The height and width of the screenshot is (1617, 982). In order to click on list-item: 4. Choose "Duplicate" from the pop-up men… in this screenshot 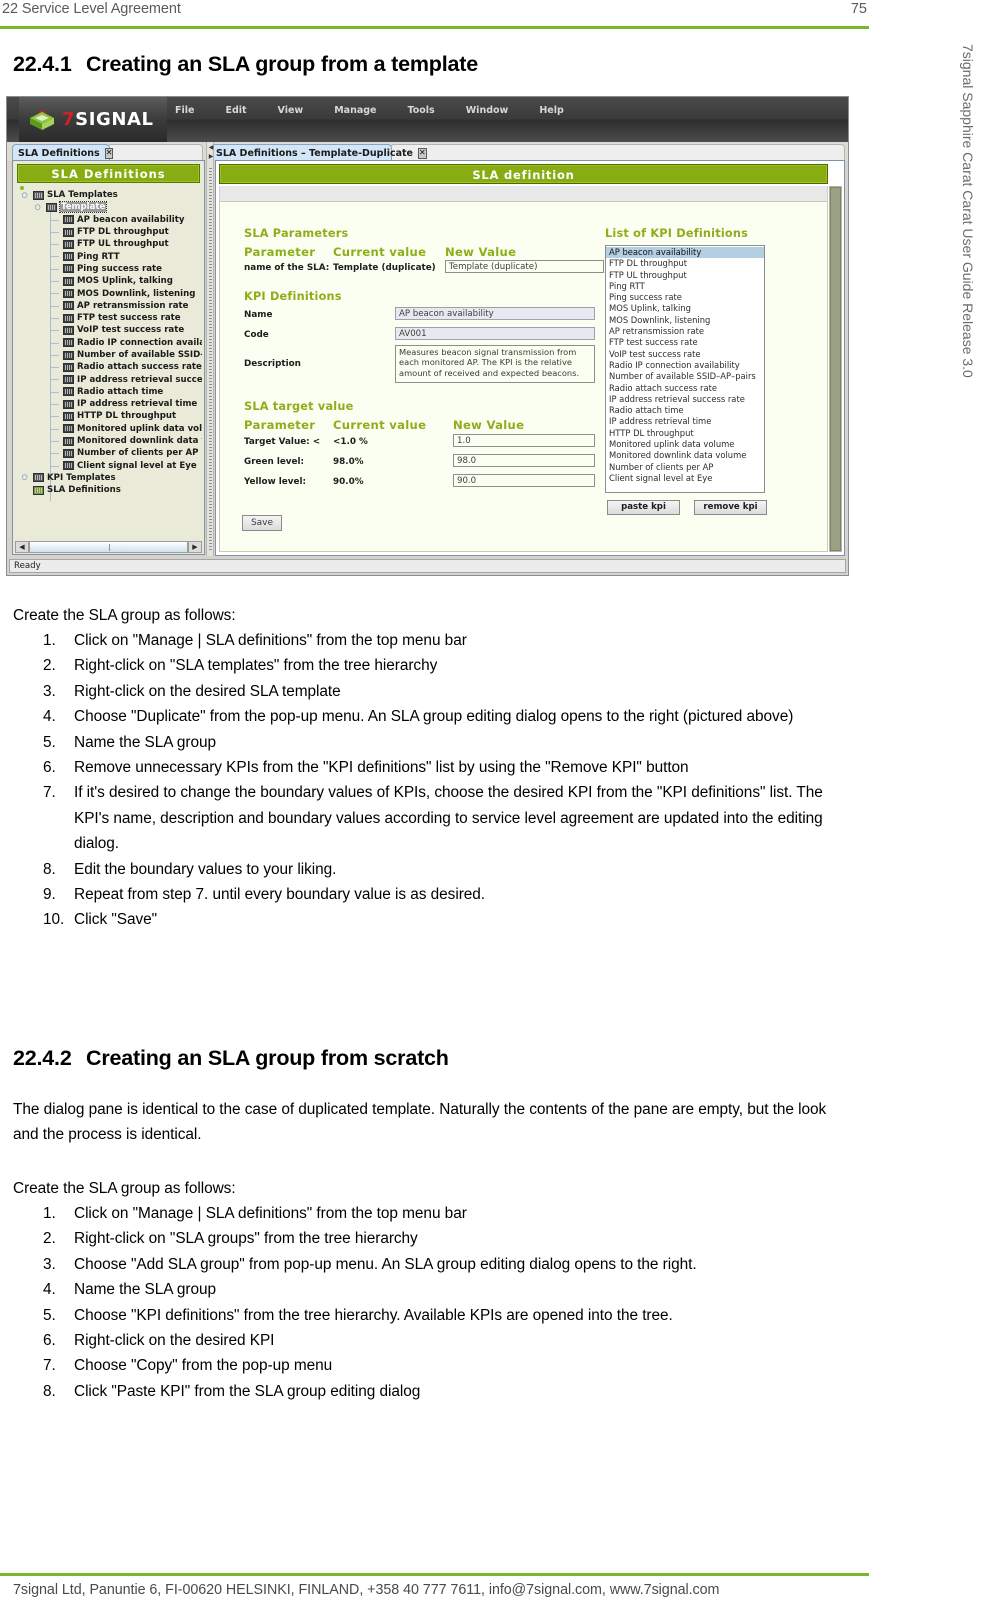, I will do `click(428, 716)`.